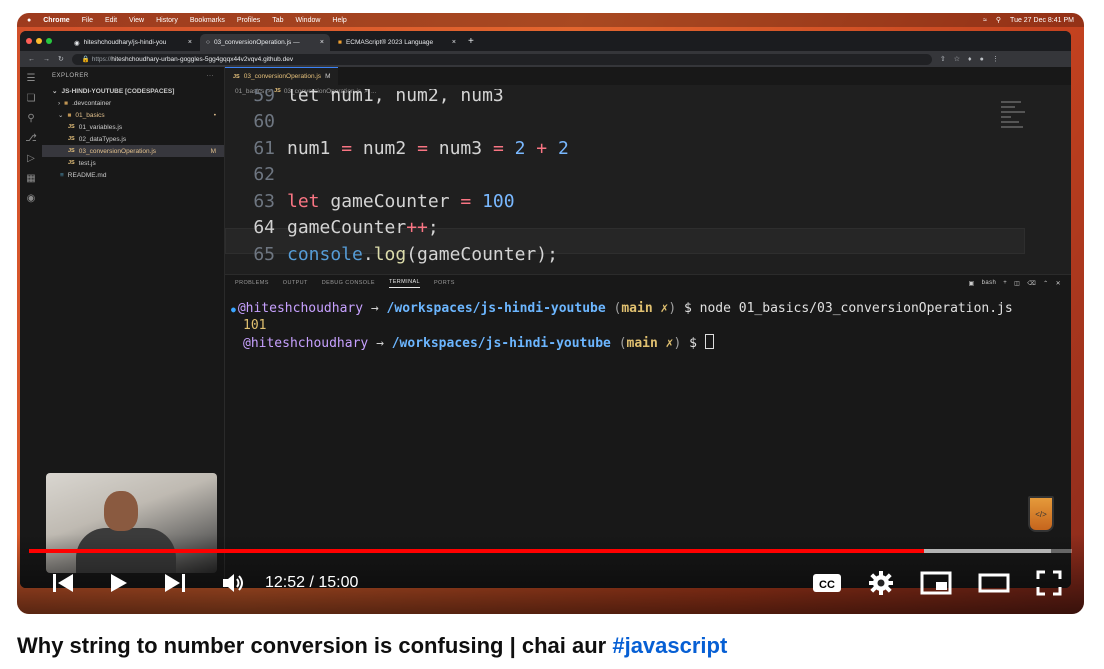 The height and width of the screenshot is (669, 1104). I want to click on menubar-bookmarks: Bookmarks, so click(207, 20).